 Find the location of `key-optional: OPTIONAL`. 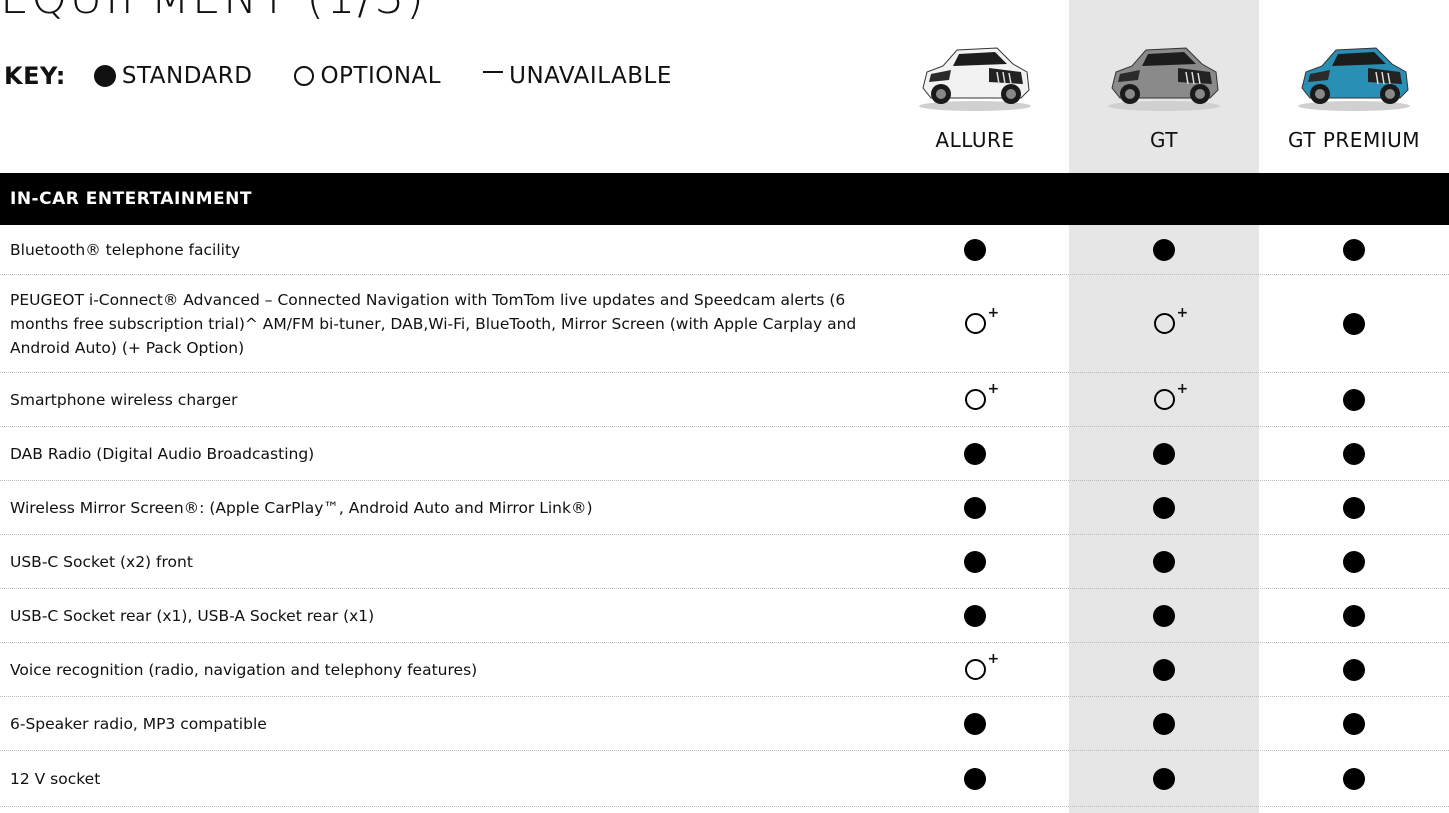

key-optional: OPTIONAL is located at coordinates (367, 76).